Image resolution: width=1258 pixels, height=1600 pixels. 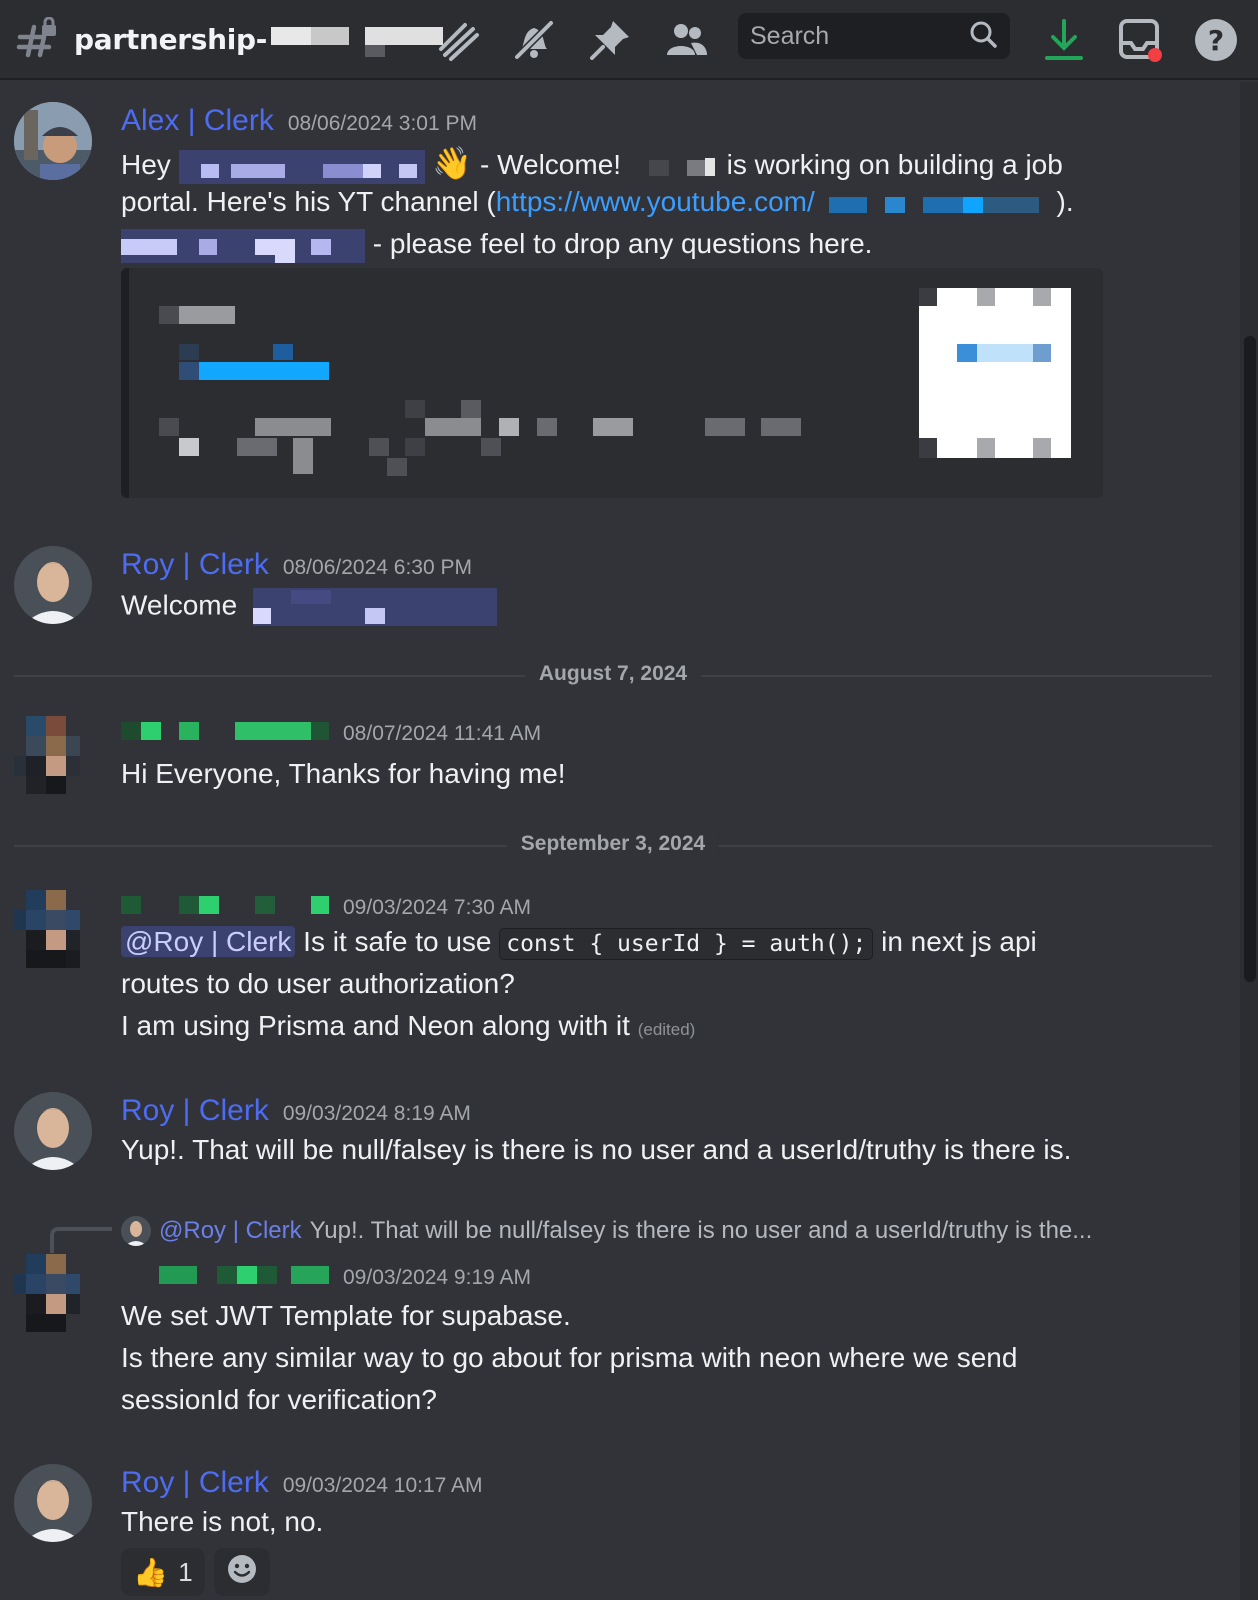 What do you see at coordinates (983, 36) in the screenshot?
I see `search-icon` at bounding box center [983, 36].